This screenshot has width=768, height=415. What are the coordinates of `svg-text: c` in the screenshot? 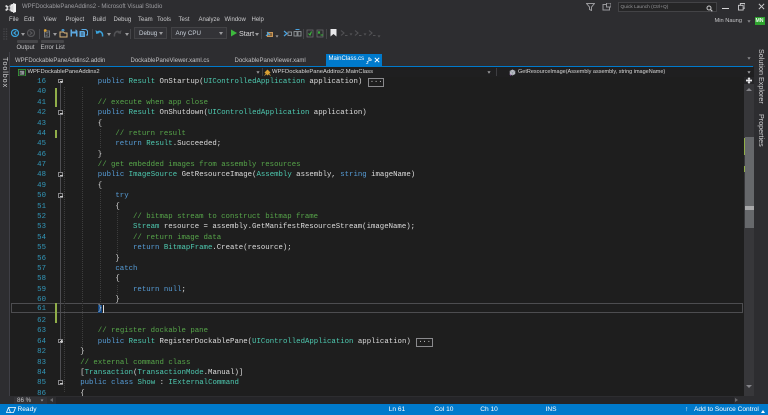 It's located at (21, 73).